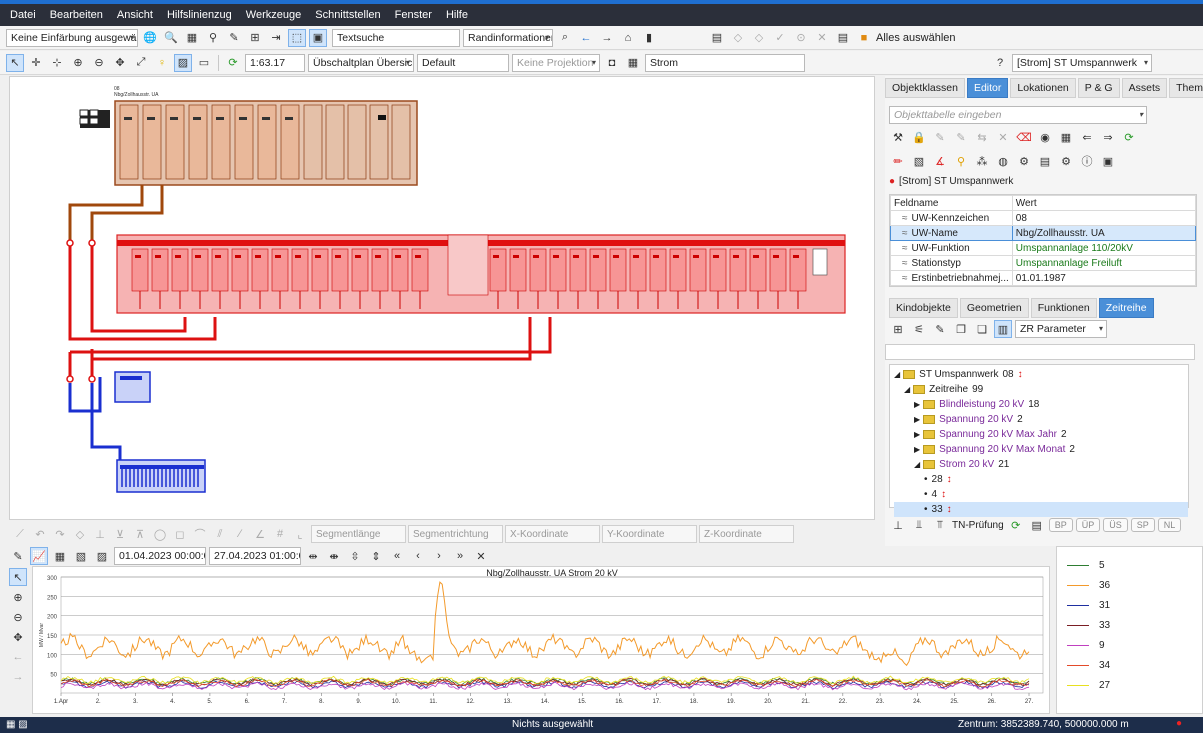 The height and width of the screenshot is (733, 1203). I want to click on form-edit-icon: ▣, so click(1108, 161).